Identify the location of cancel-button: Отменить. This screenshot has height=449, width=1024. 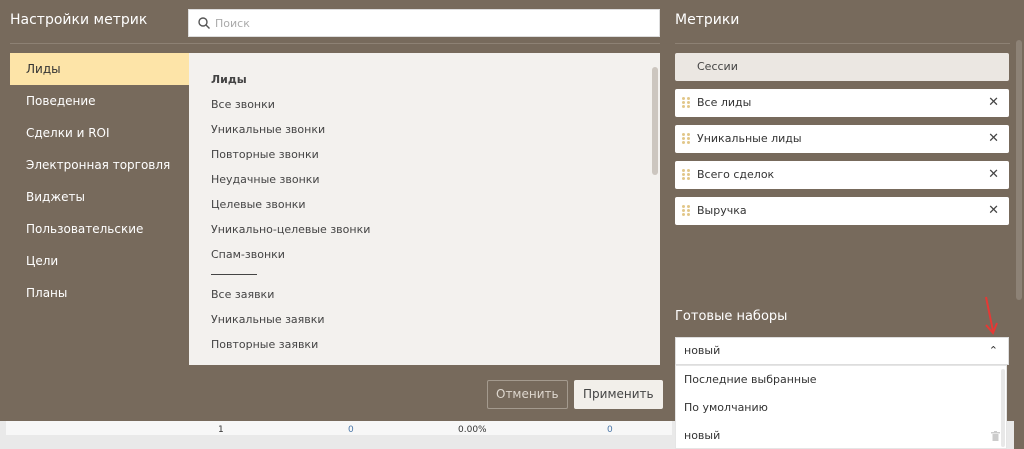
(527, 394).